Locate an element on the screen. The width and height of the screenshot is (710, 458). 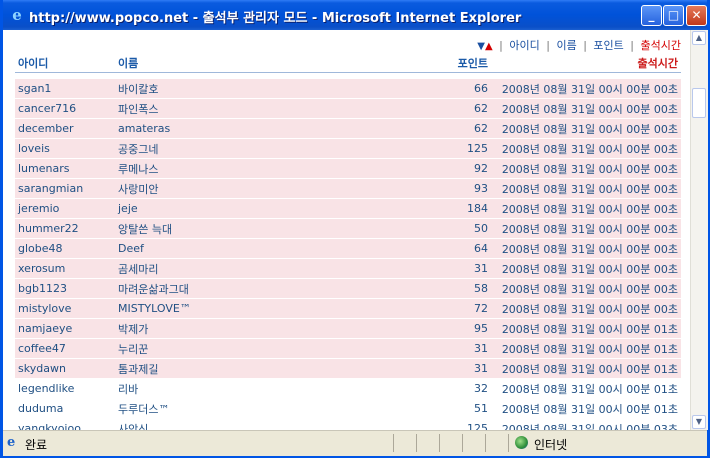
member-name: 두루더스™ is located at coordinates (225, 408).